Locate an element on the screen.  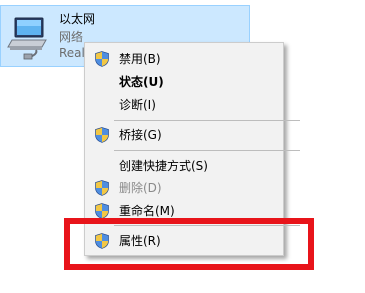
menu-item-status: 状态(U) is located at coordinates (184, 82).